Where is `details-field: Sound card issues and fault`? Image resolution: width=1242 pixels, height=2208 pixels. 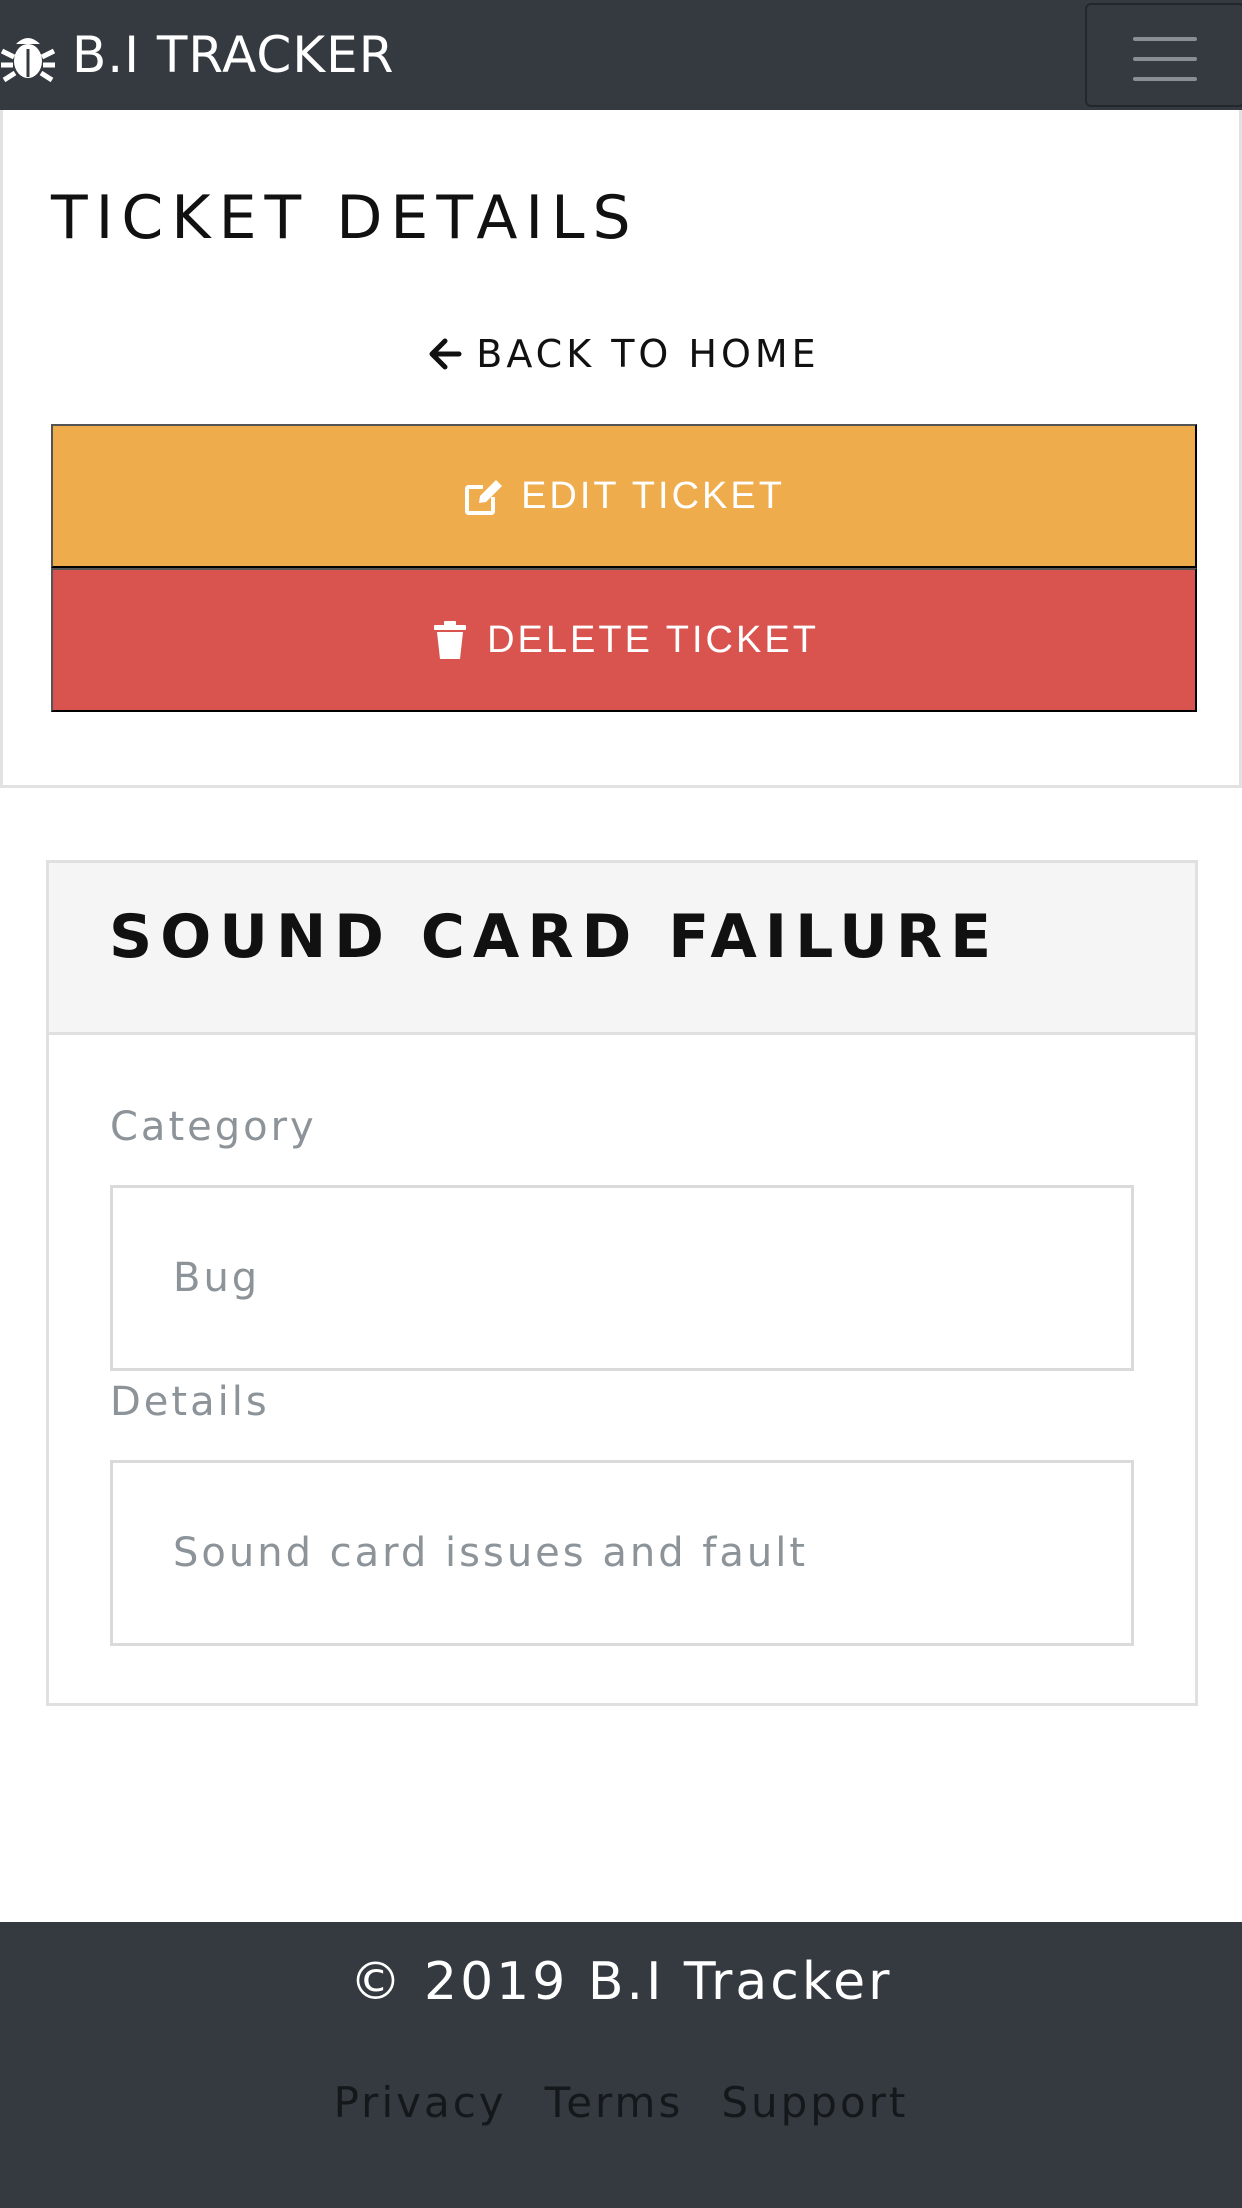 details-field: Sound card issues and fault is located at coordinates (622, 1553).